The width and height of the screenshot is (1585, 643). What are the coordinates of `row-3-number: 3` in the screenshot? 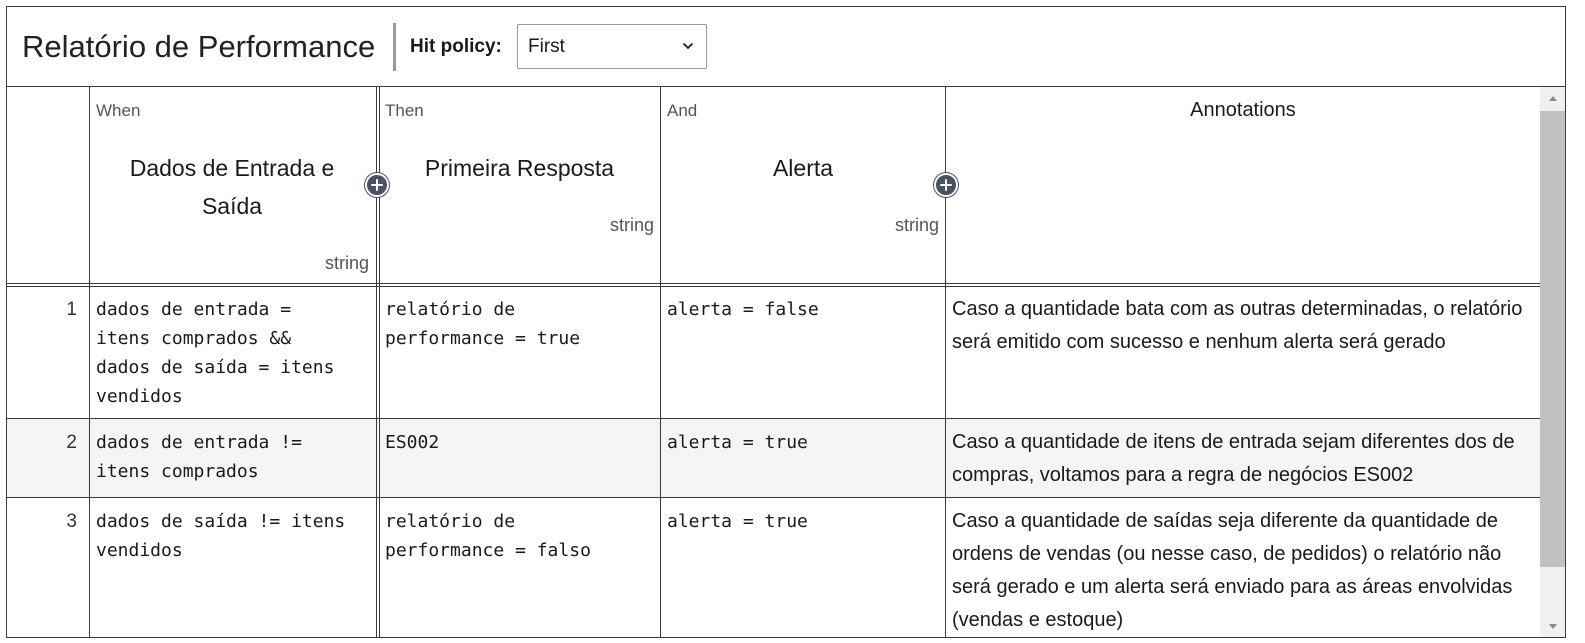 It's located at (47, 522).